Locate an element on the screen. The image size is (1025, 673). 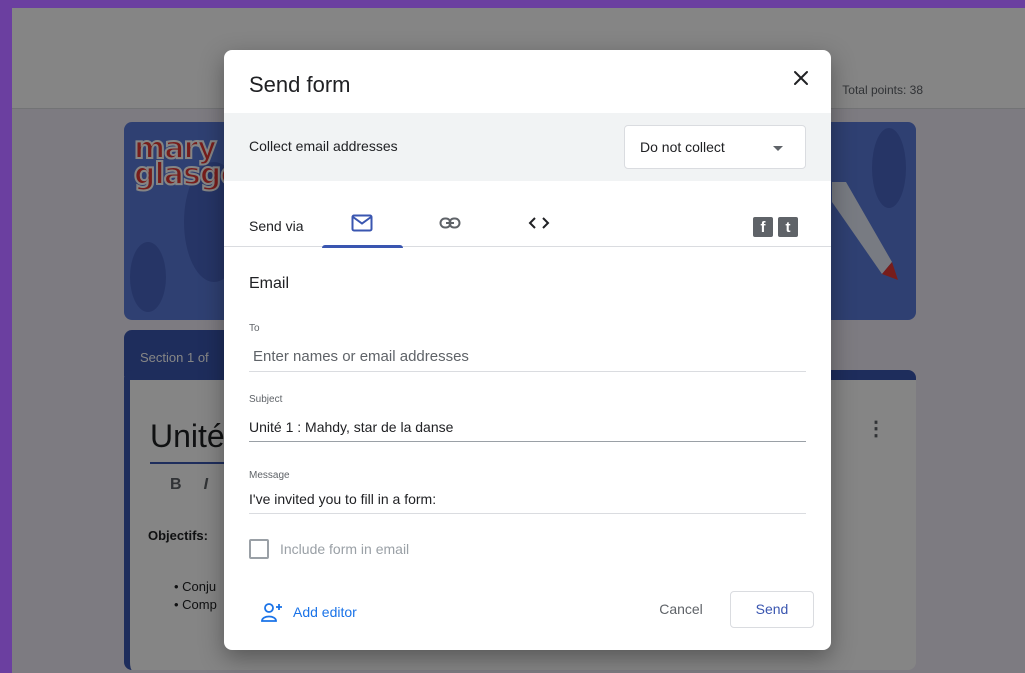
twitter-icon: t is located at coordinates (788, 227).